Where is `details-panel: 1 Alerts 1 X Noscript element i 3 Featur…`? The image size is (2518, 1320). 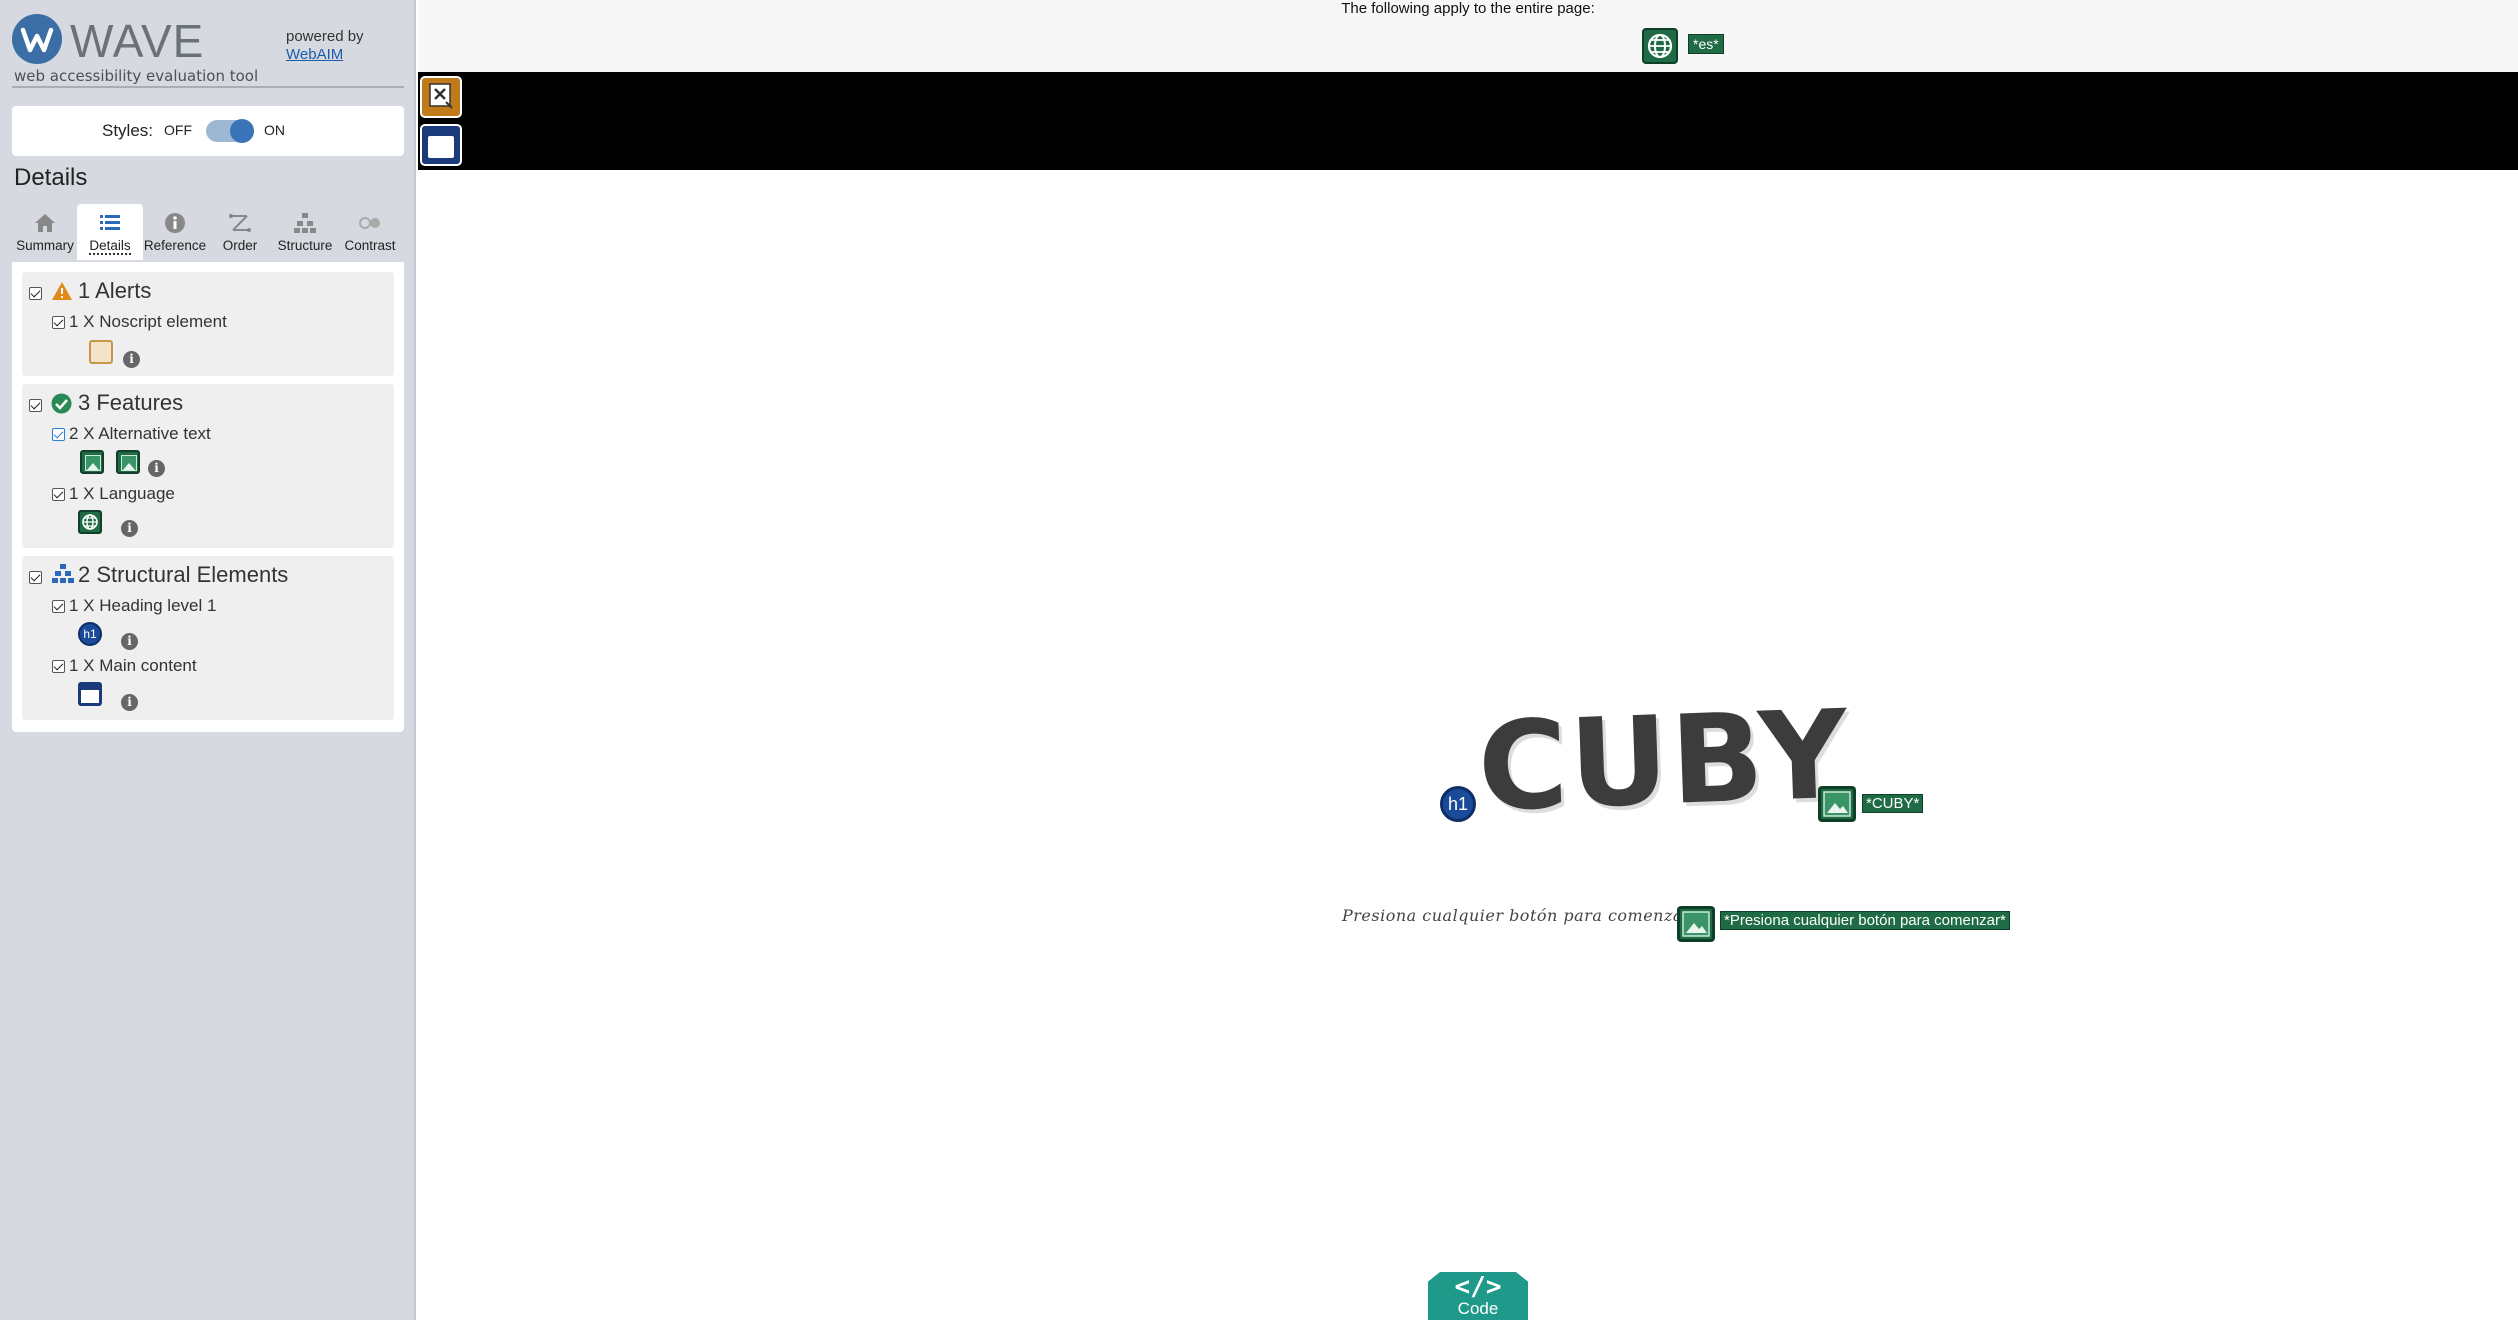
details-panel: 1 Alerts 1 X Noscript element i 3 Featur… is located at coordinates (208, 497).